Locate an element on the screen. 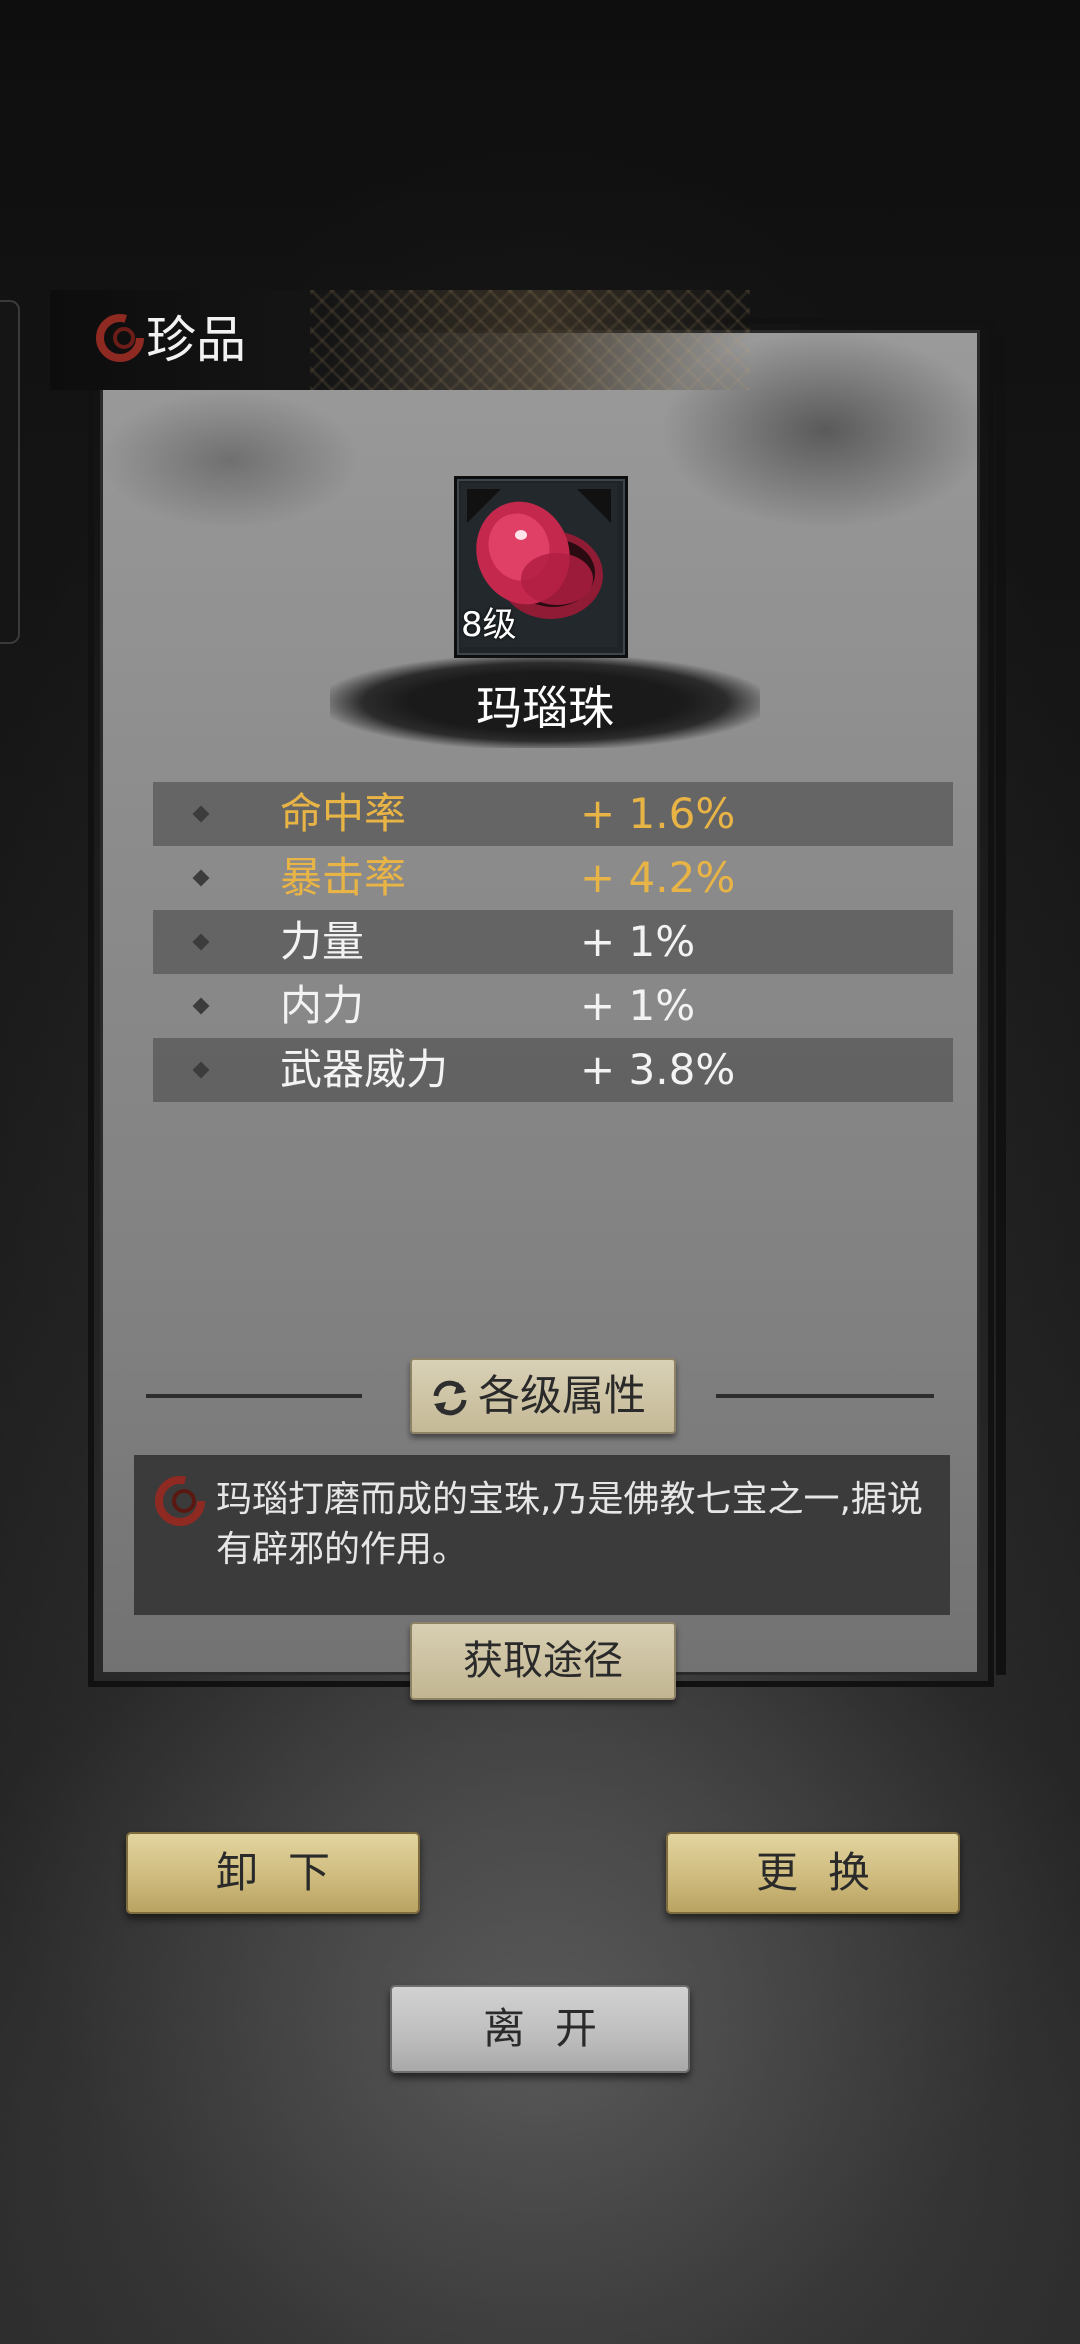  stat-row: 武器威力 + 3.8% is located at coordinates (553, 1070).